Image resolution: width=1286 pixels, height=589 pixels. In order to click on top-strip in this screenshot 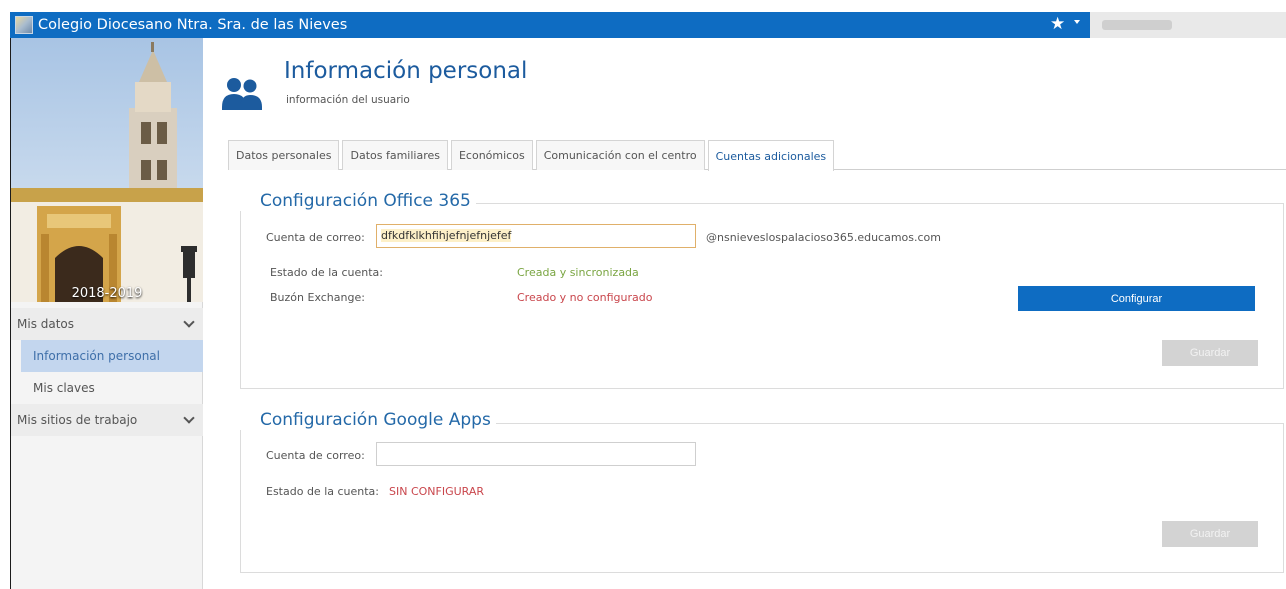, I will do `click(643, 6)`.